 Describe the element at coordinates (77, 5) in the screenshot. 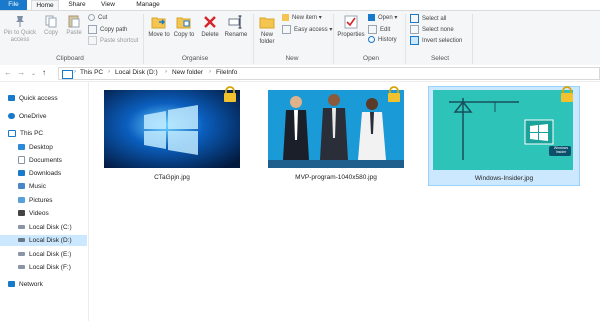

I see `tab-share: Share` at that location.